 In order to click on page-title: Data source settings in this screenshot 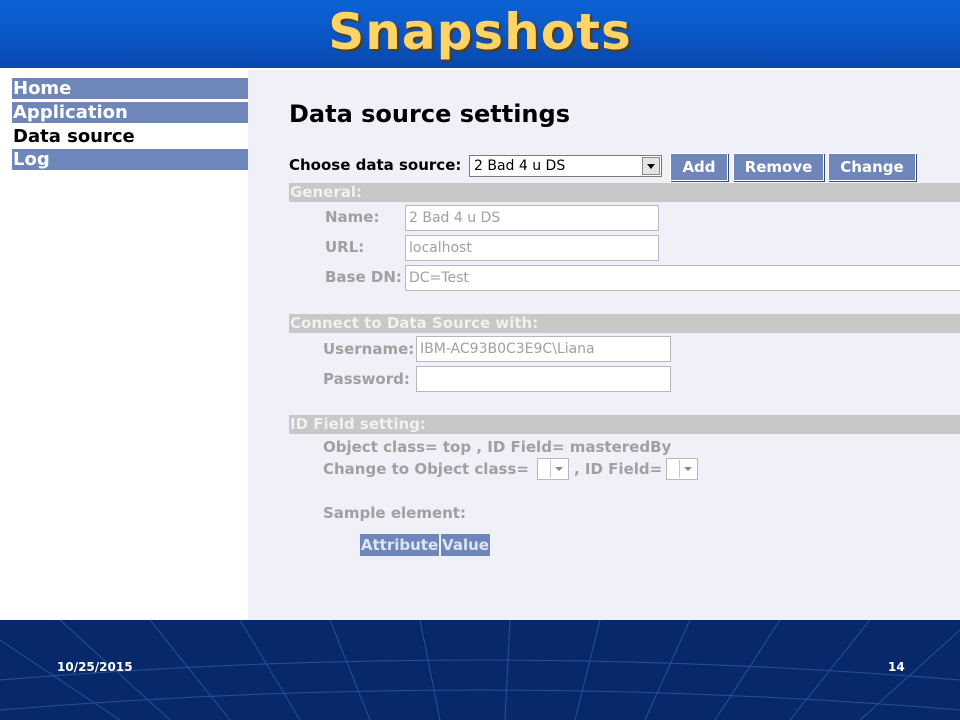, I will do `click(429, 114)`.